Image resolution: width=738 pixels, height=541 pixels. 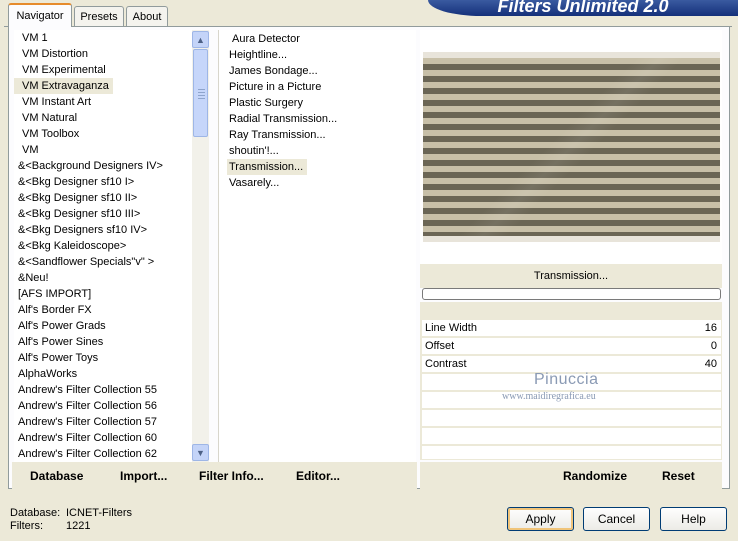 I want to click on cancel-label: Cancel, so click(x=616, y=519).